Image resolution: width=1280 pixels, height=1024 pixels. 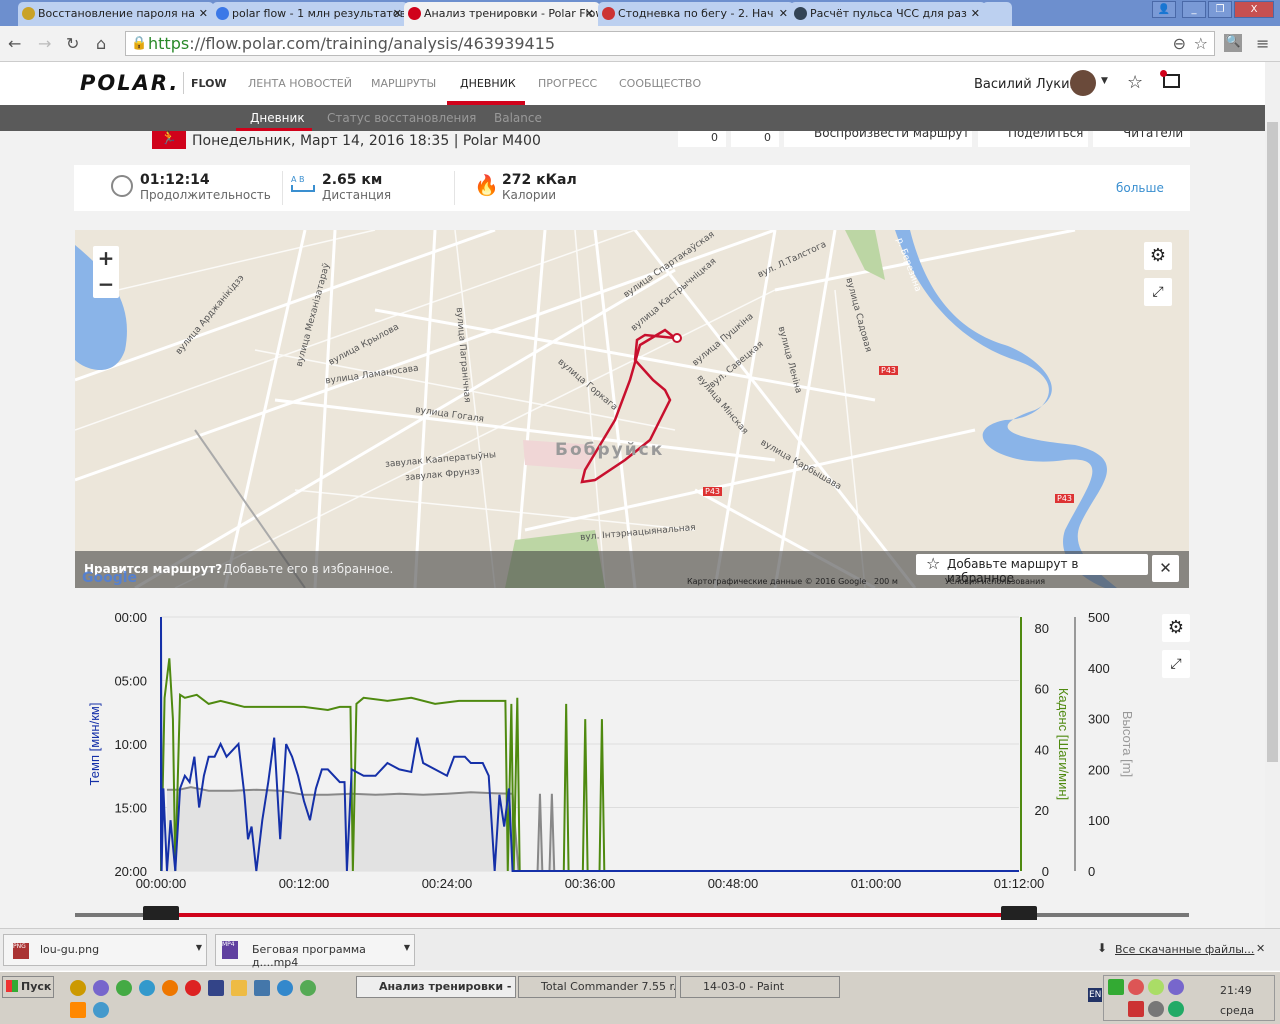 What do you see at coordinates (997, 14) in the screenshot?
I see `new-tab-button` at bounding box center [997, 14].